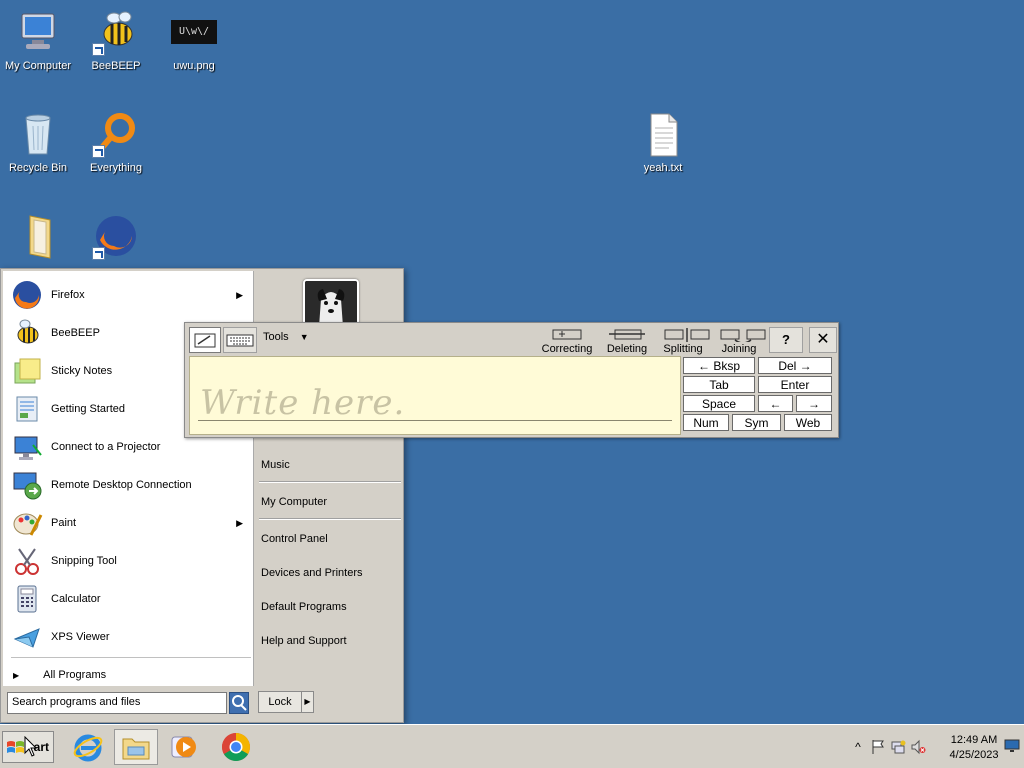  Describe the element at coordinates (974, 755) in the screenshot. I see `clock-date: 4/25/2023` at that location.